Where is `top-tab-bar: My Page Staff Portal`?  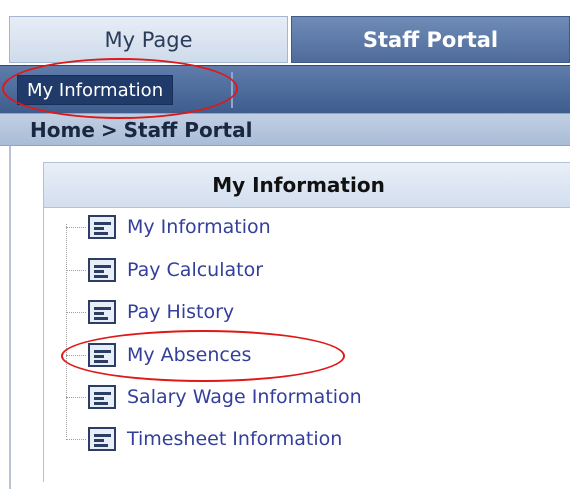 top-tab-bar: My Page Staff Portal is located at coordinates (285, 32).